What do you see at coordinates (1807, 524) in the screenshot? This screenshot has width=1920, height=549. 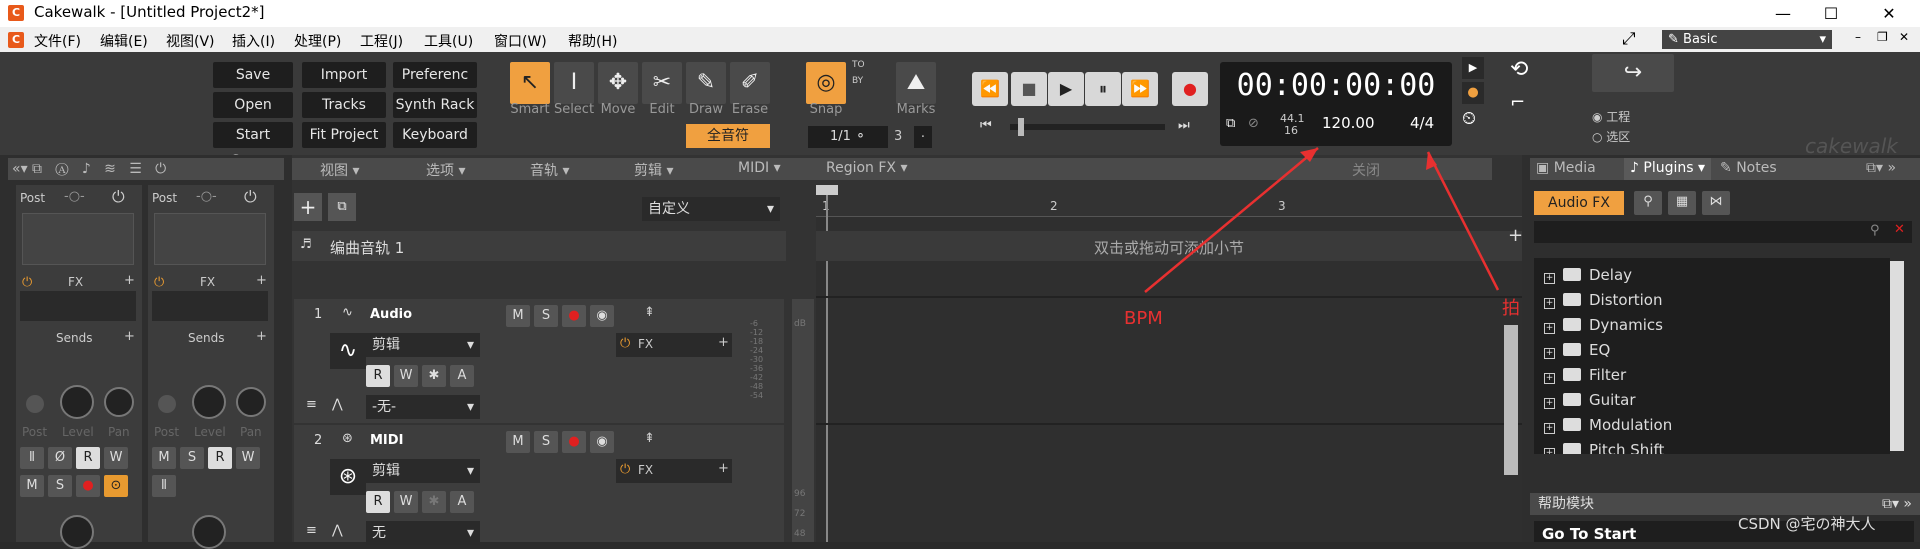 I see `watermark: CSDN @宅の神大人` at bounding box center [1807, 524].